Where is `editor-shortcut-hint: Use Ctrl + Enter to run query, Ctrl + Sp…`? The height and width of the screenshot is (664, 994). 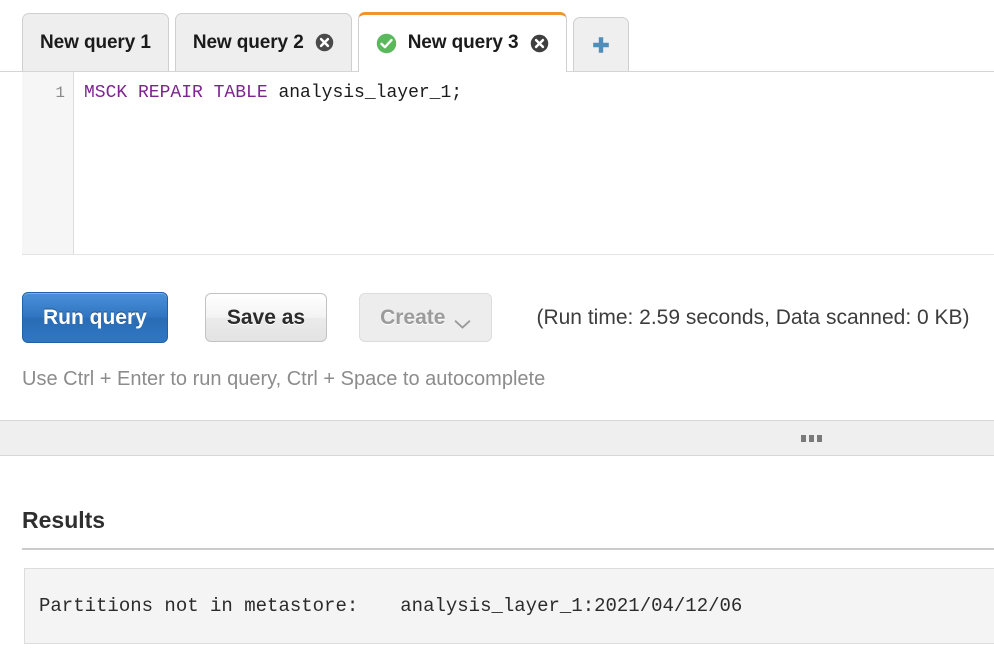
editor-shortcut-hint: Use Ctrl + Enter to run query, Ctrl + Sp… is located at coordinates (284, 379).